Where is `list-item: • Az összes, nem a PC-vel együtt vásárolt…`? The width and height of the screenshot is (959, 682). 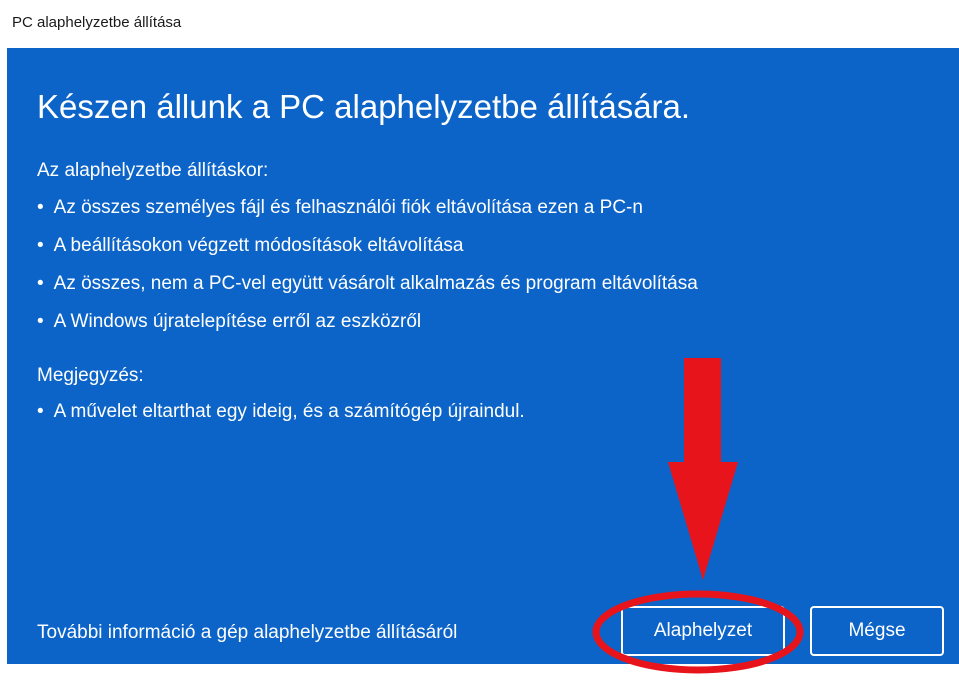
list-item: • Az összes, nem a PC-vel együtt vásárolt… is located at coordinates (367, 284).